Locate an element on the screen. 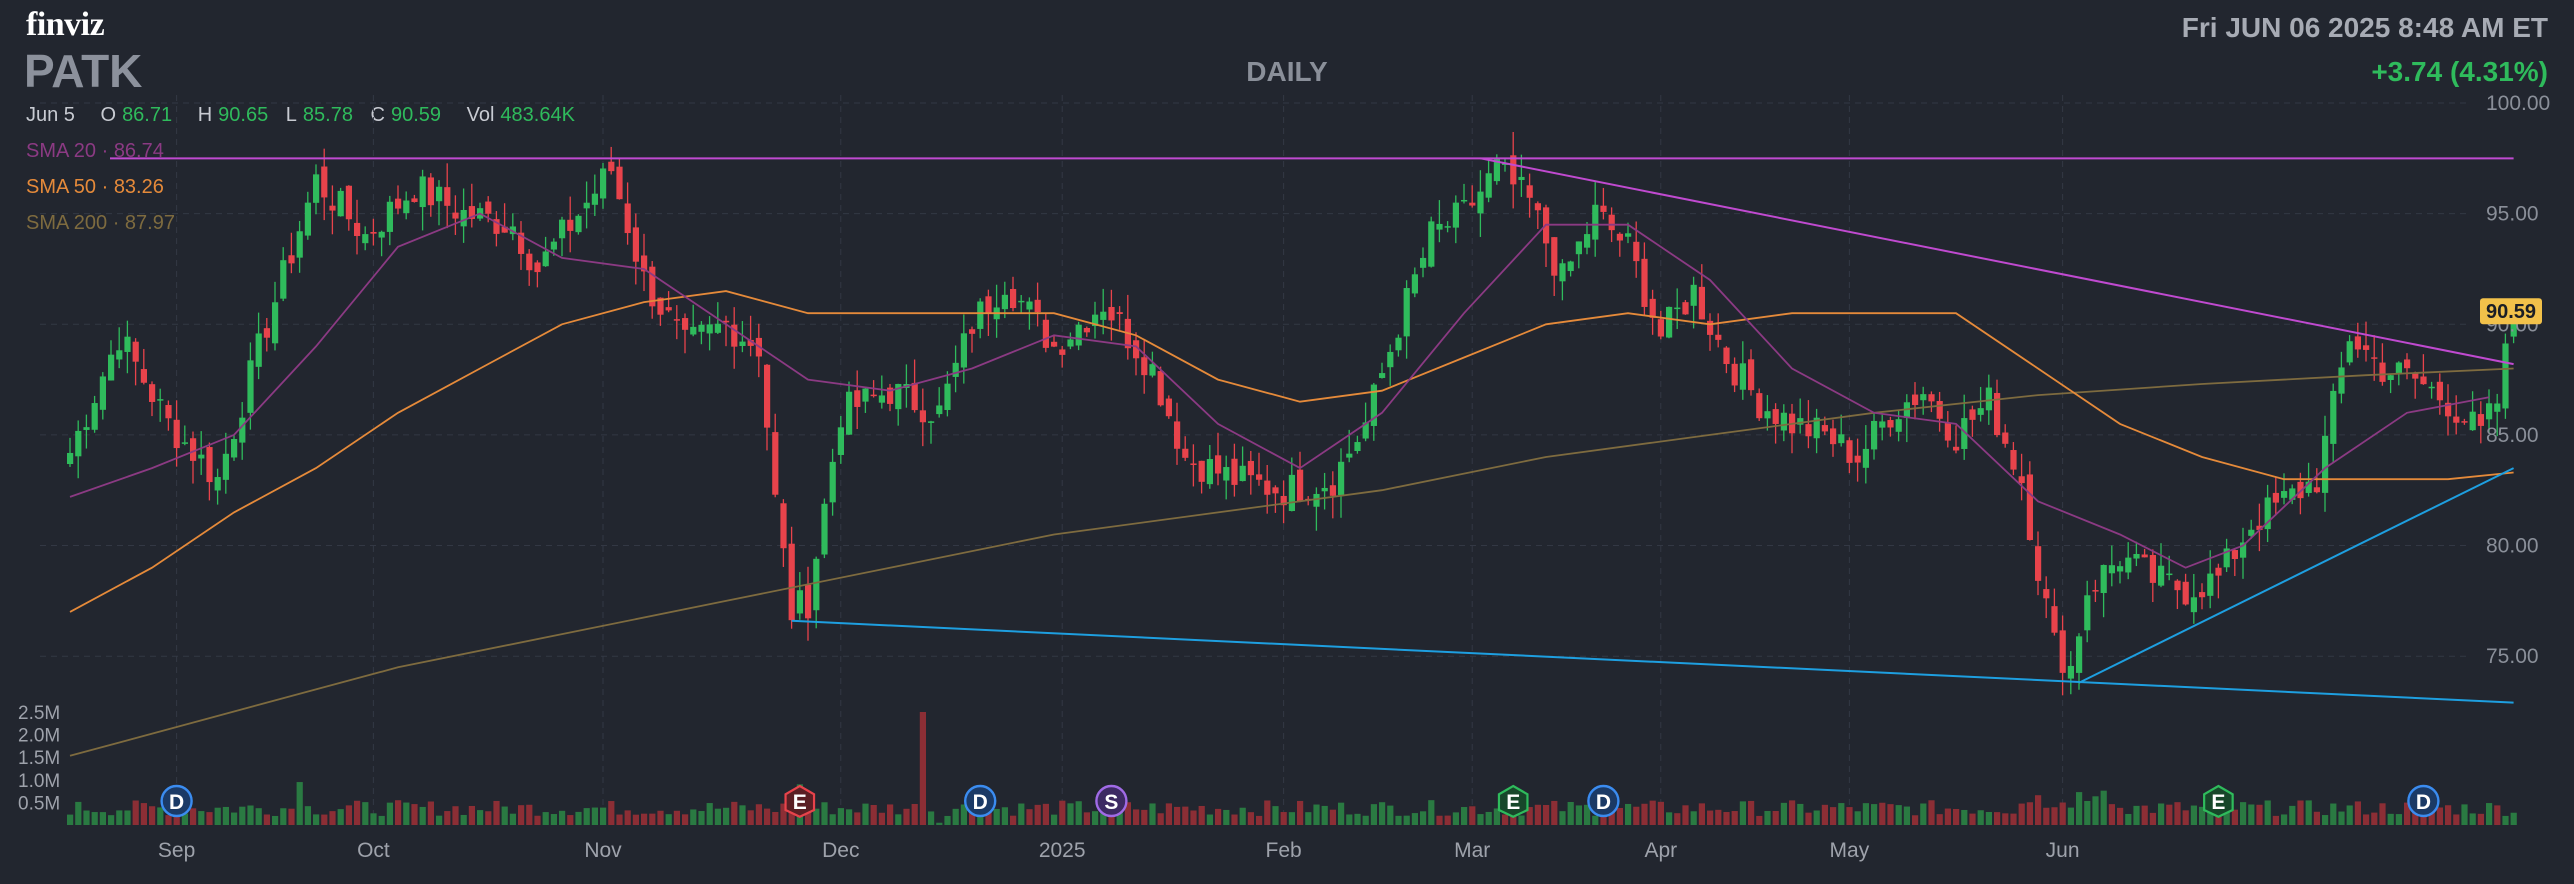 This screenshot has height=884, width=2574. price-axis: 100.0095.0090.0085.0080.0075.00 is located at coordinates (2518, 380).